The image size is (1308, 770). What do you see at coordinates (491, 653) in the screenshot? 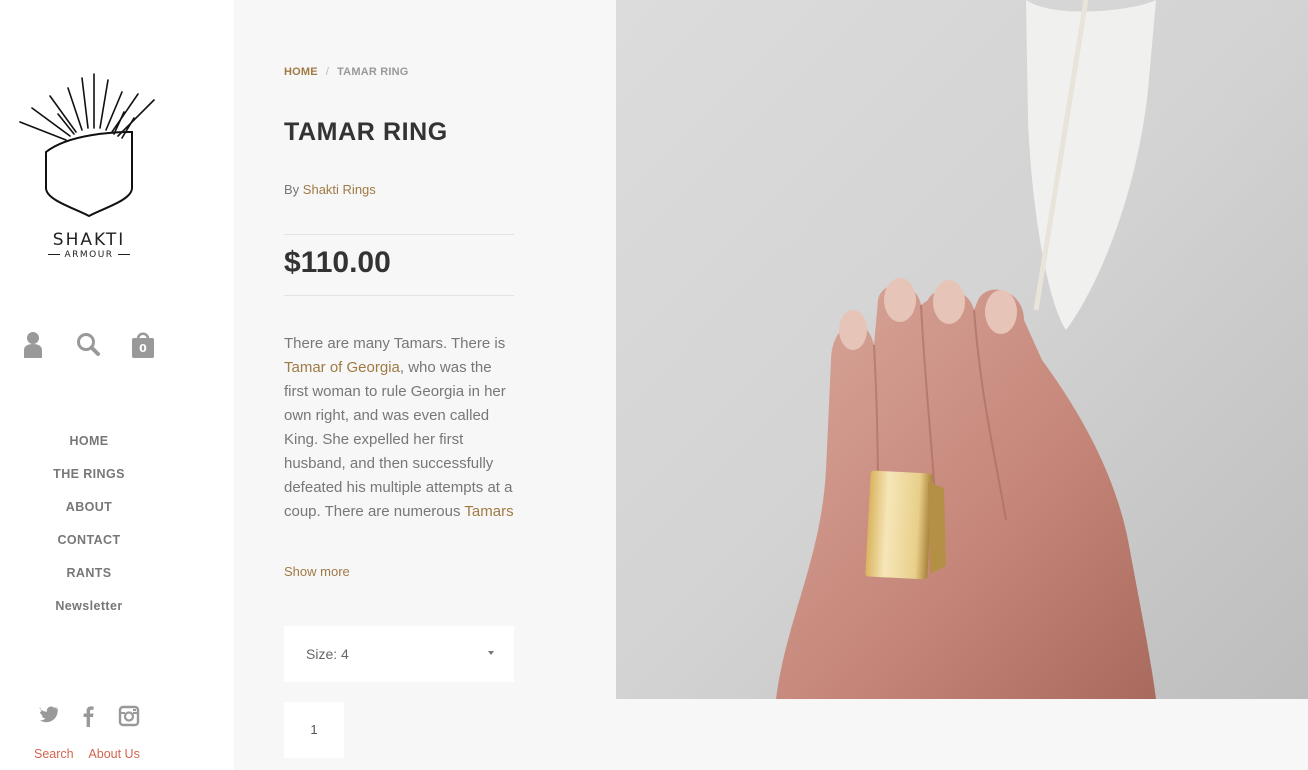
I see `caret-down-icon` at bounding box center [491, 653].